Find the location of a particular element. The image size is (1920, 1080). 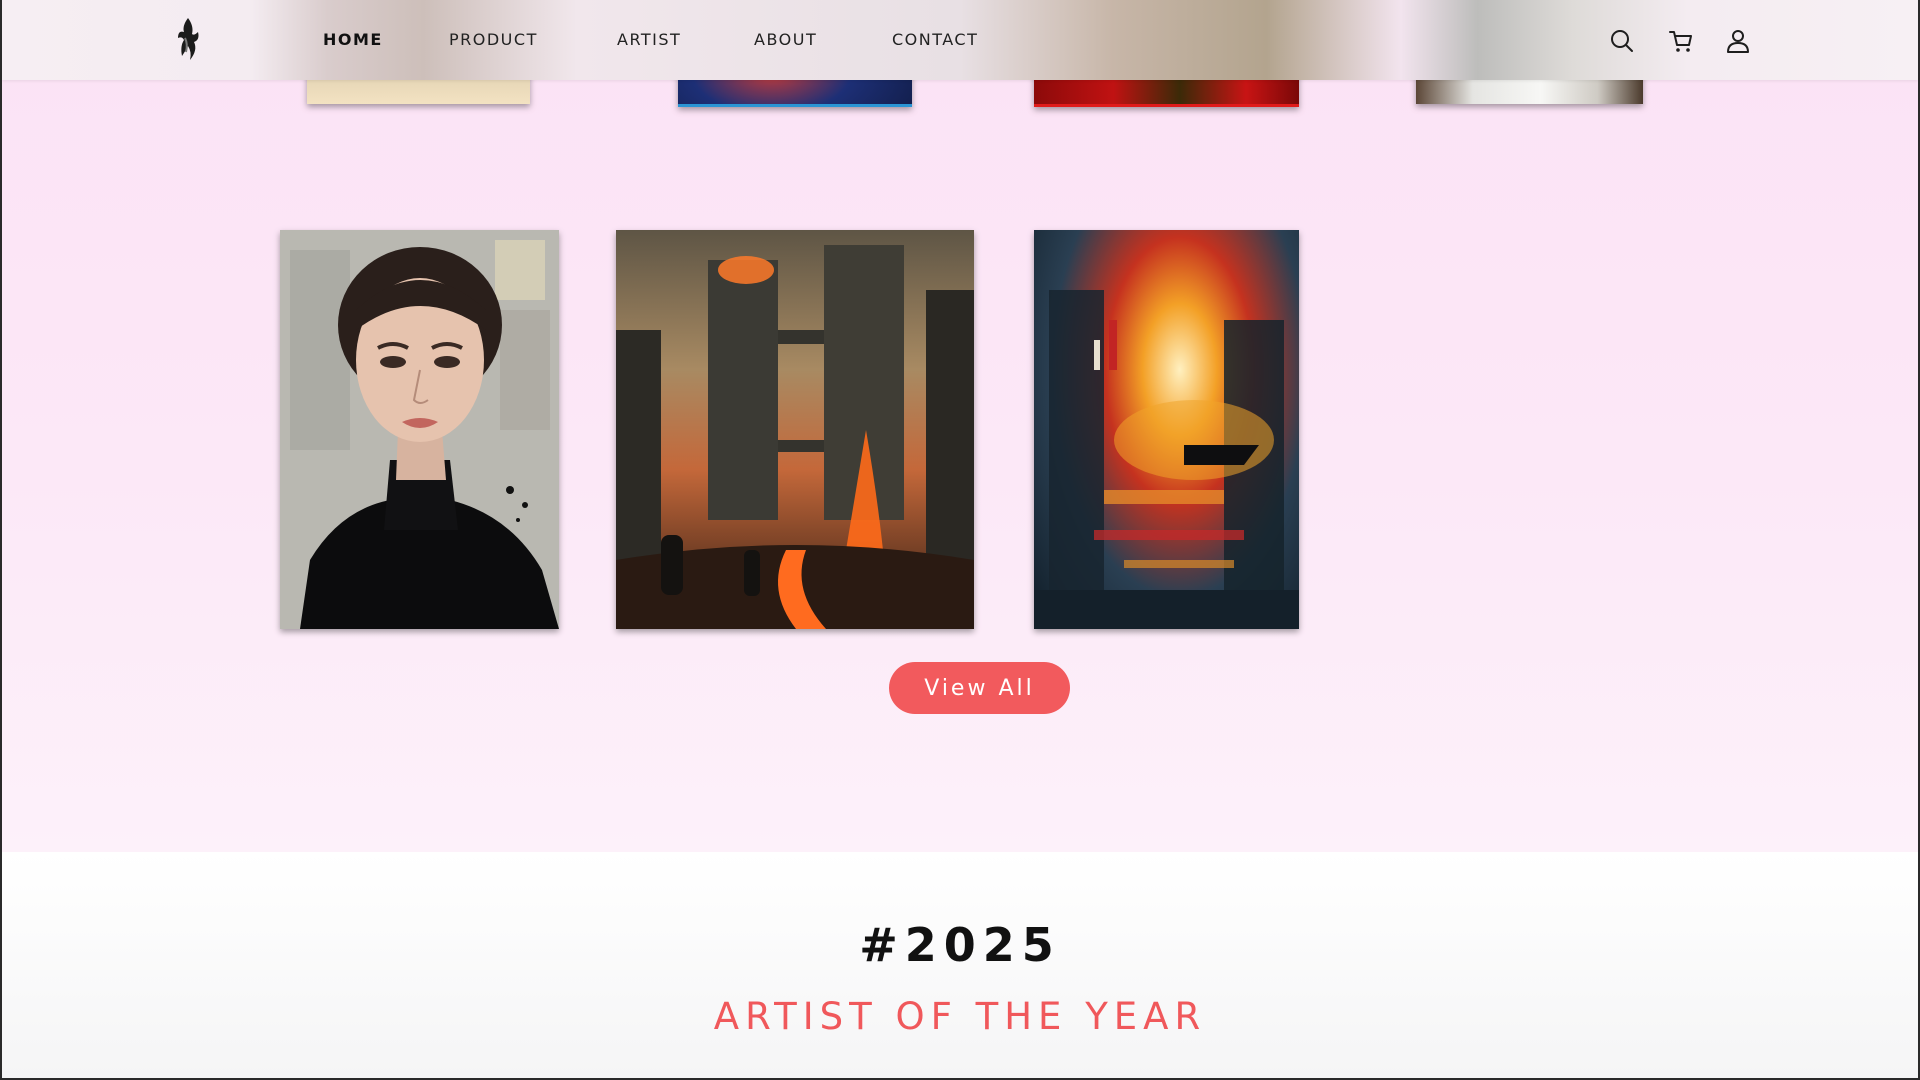

user-icon is located at coordinates (1738, 41).